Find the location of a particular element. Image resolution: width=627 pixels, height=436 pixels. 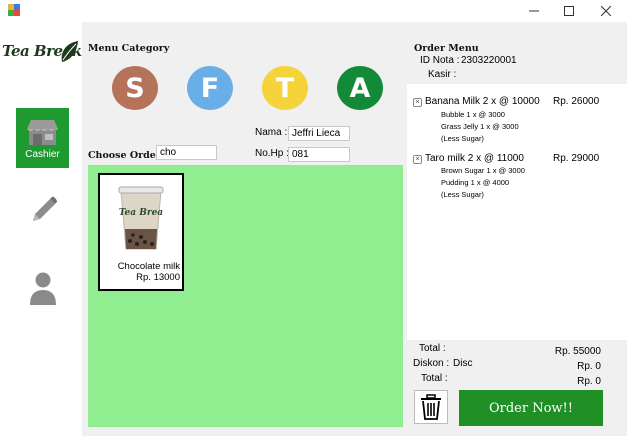

order-item-2-price: Rp. 29000 is located at coordinates (576, 158).